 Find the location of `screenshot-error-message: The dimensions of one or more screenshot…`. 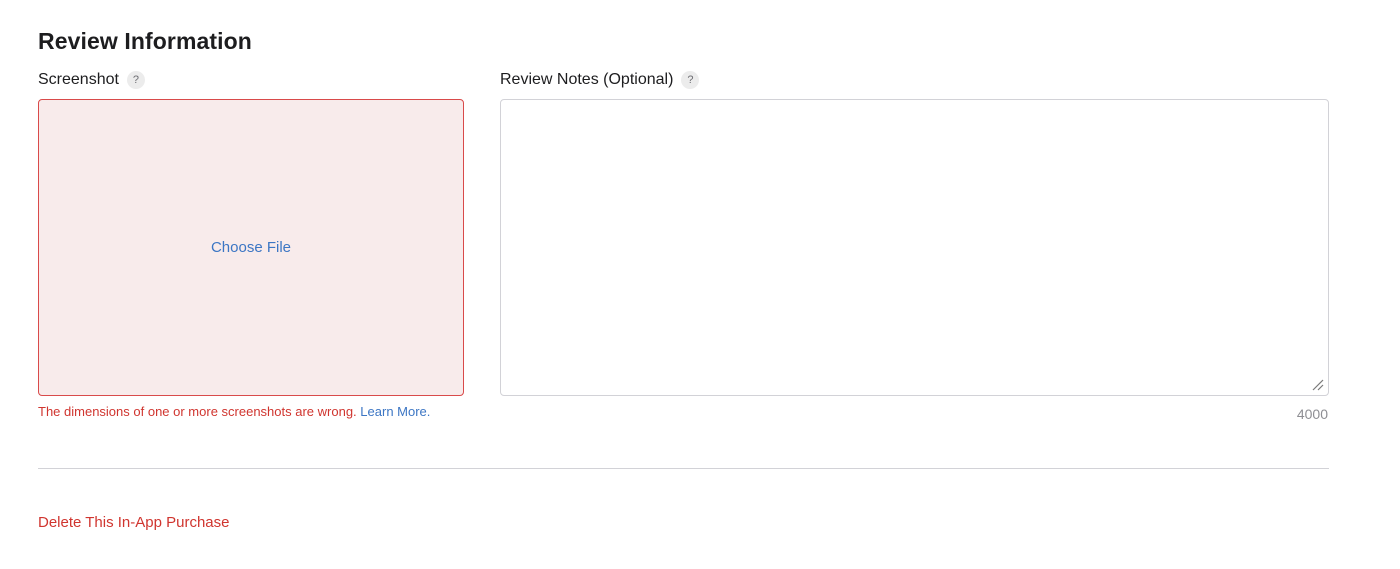

screenshot-error-message: The dimensions of one or more screenshot… is located at coordinates (234, 411).